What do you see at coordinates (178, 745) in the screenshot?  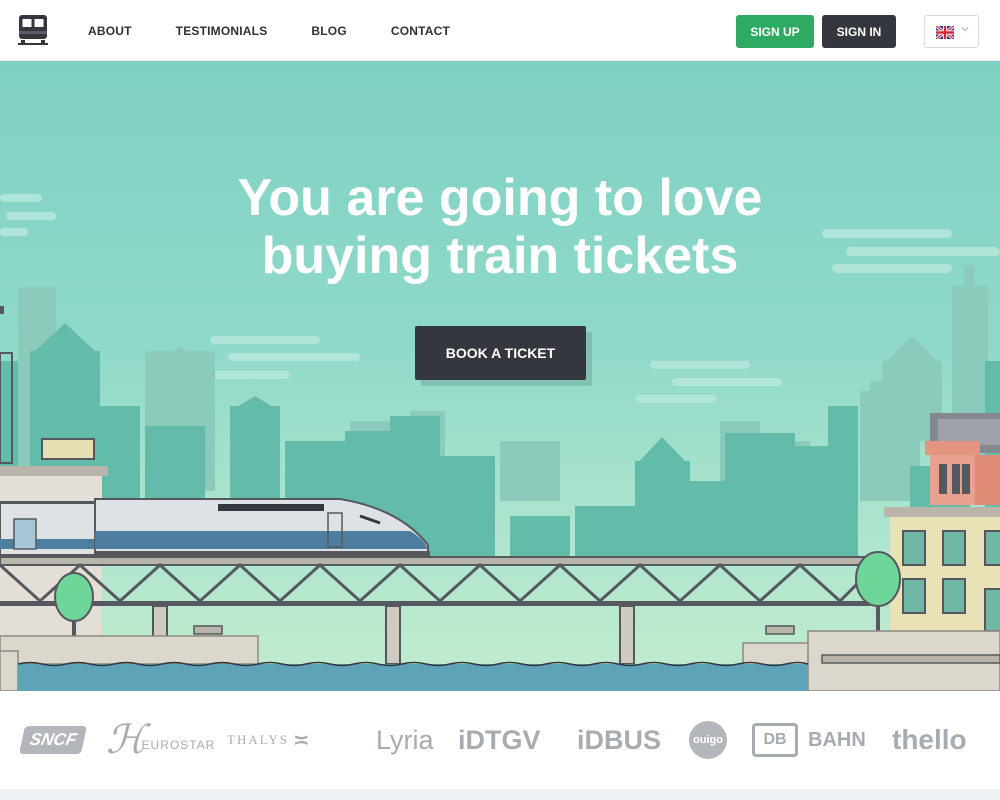 I see `eurostar-logo: EUROSTAR` at bounding box center [178, 745].